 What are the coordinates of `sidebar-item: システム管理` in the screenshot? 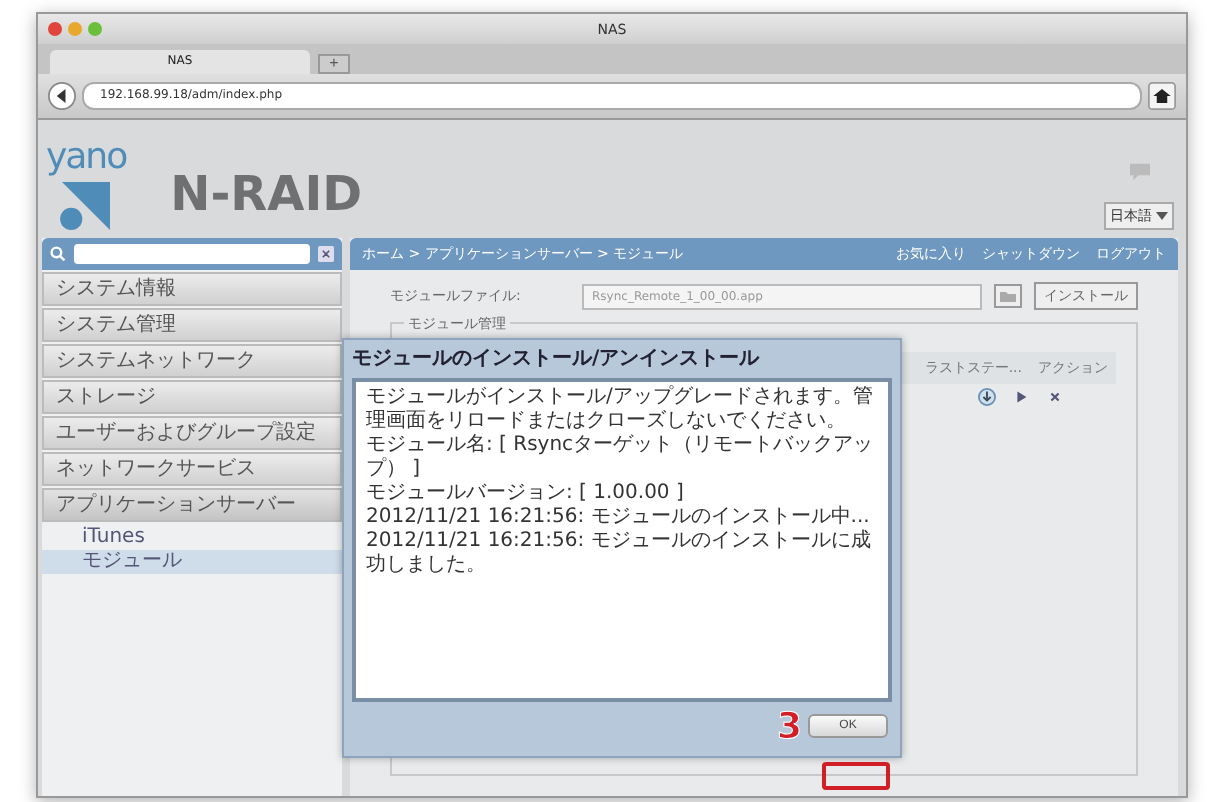 It's located at (192, 325).